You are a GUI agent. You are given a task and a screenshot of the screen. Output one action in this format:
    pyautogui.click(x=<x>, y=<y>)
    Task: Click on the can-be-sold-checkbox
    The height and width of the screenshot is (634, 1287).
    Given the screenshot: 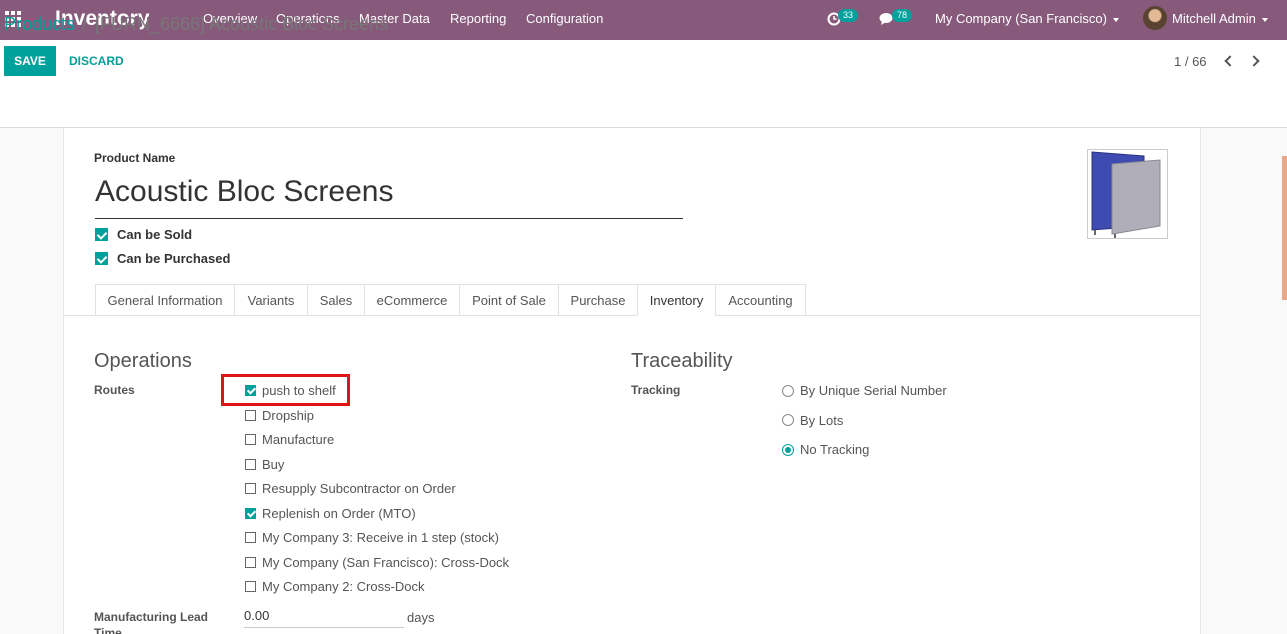 What is the action you would take?
    pyautogui.click(x=101, y=234)
    